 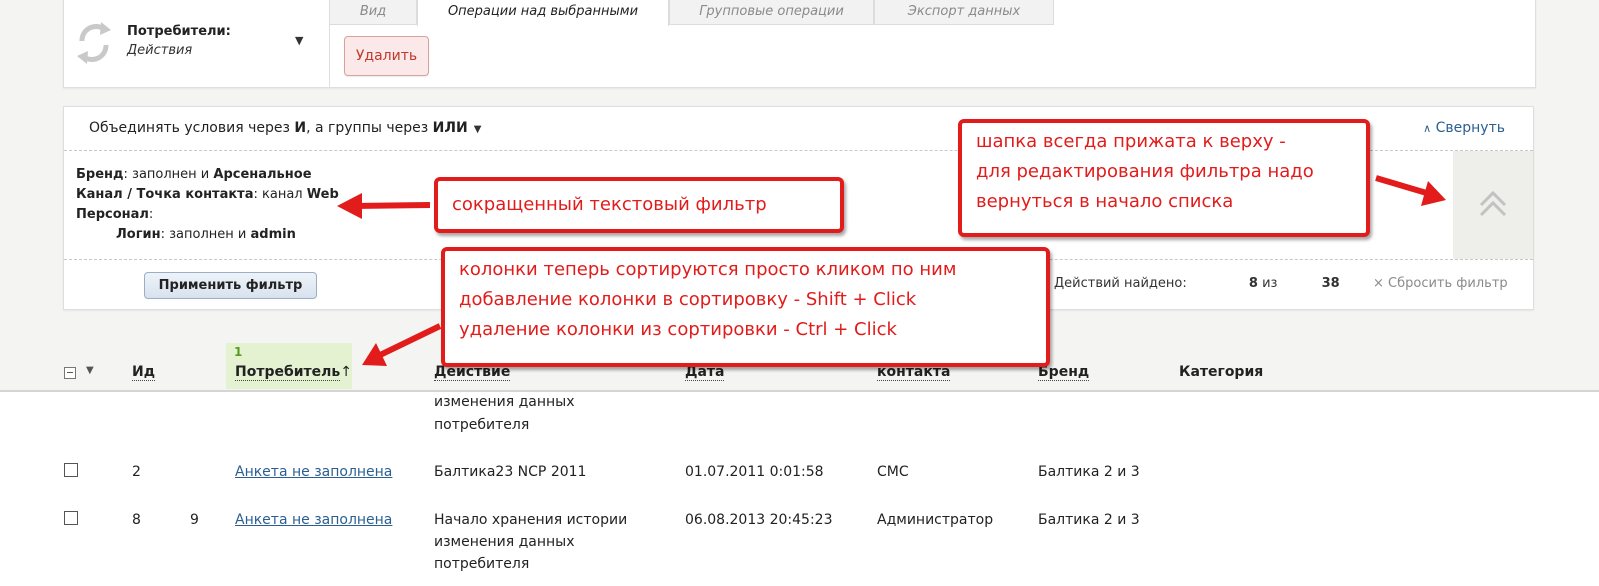 I want to click on sort-order-badge: 1, so click(x=238, y=352).